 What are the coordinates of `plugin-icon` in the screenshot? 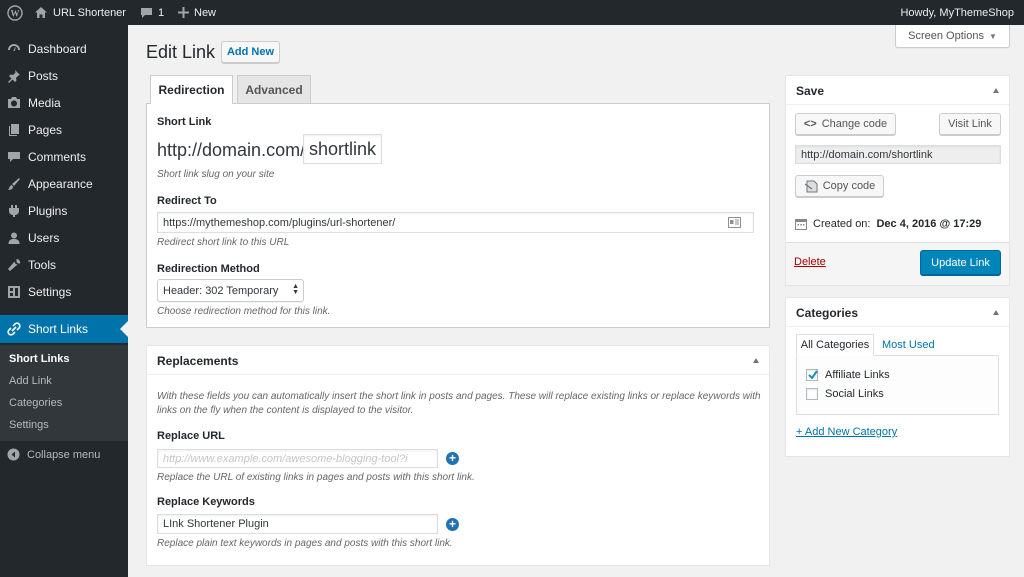 It's located at (14, 210).